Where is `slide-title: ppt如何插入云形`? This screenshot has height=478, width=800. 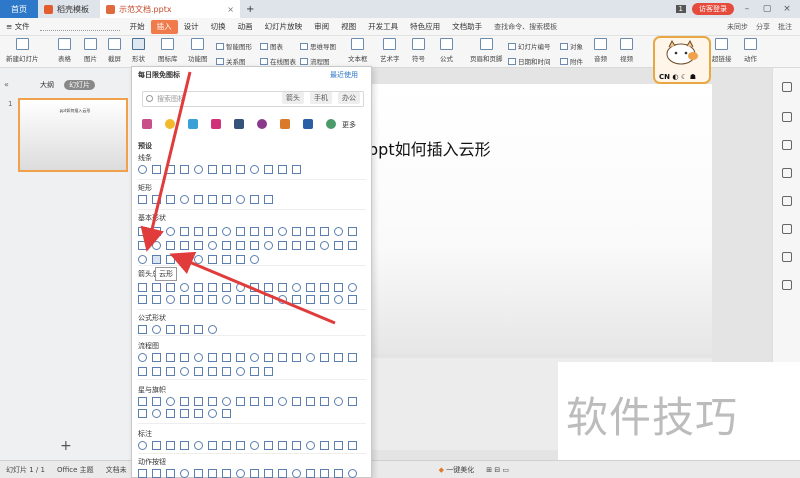
slide-title: ppt如何插入云形 is located at coordinates (429, 148).